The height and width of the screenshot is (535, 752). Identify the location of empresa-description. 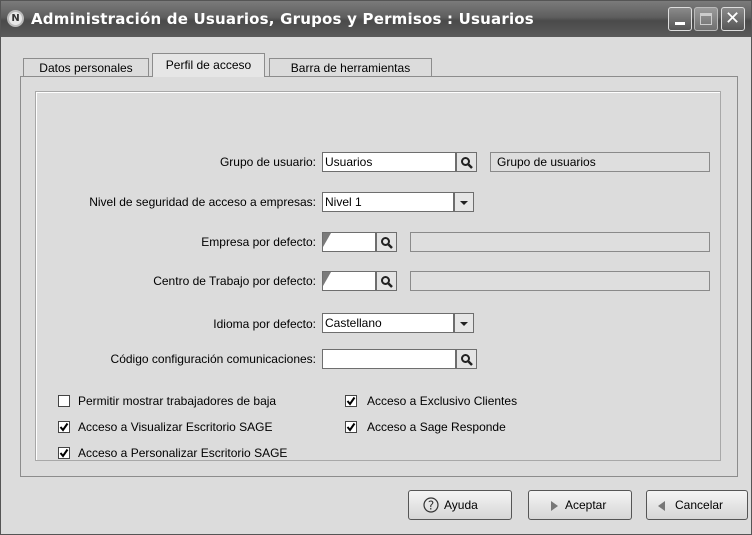
(560, 242).